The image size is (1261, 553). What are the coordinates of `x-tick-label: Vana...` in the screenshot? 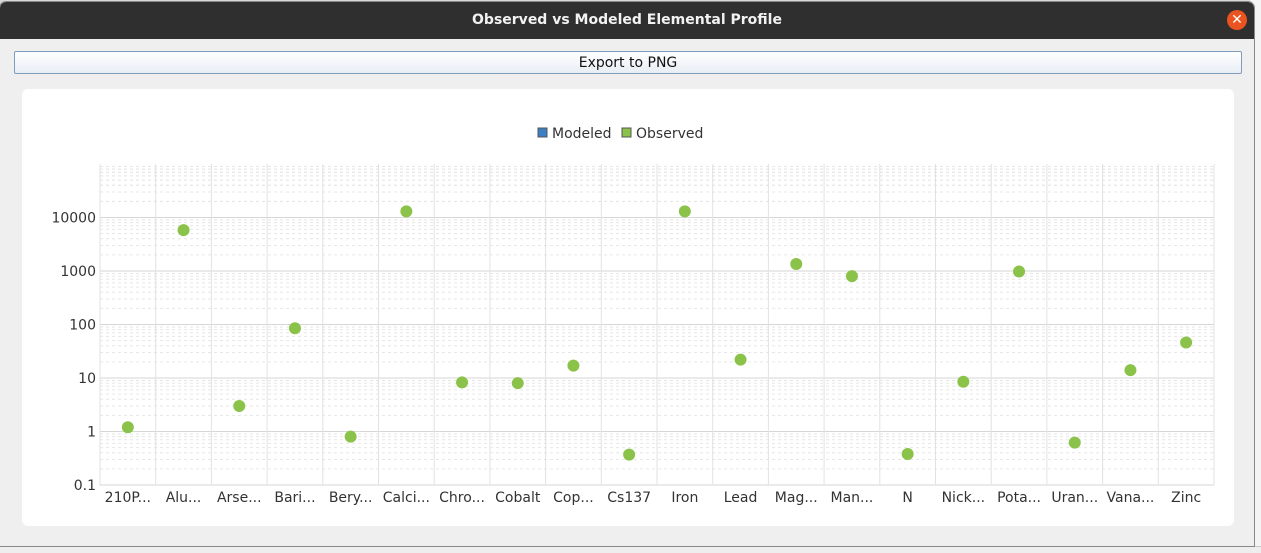 It's located at (1131, 498).